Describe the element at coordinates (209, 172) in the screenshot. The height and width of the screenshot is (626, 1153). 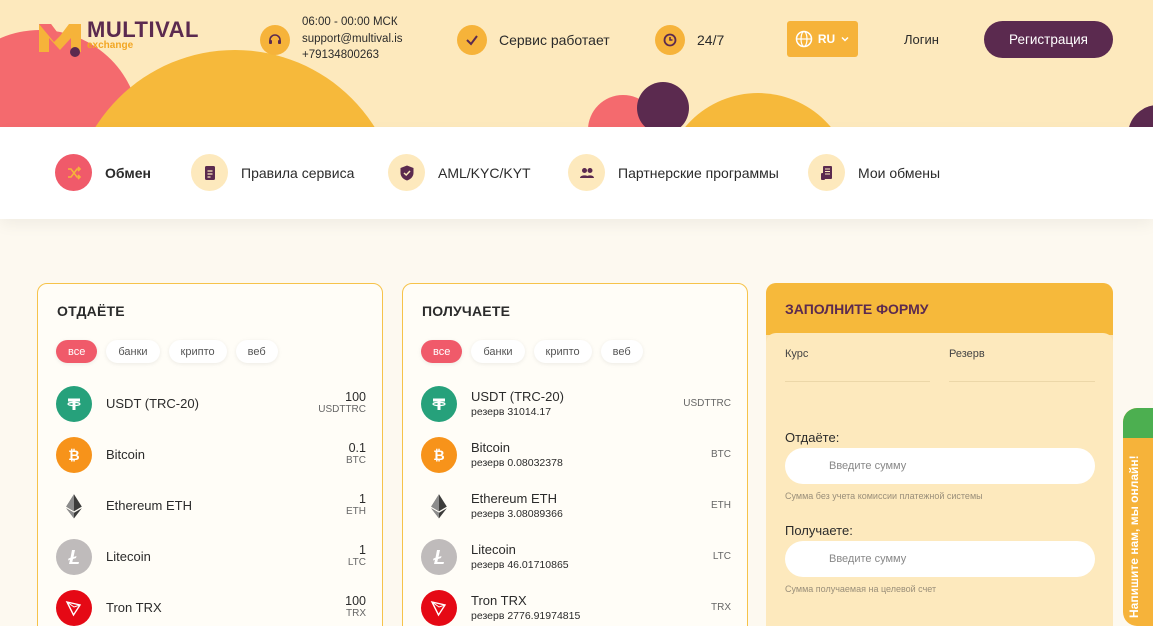
I see `document-icon` at that location.